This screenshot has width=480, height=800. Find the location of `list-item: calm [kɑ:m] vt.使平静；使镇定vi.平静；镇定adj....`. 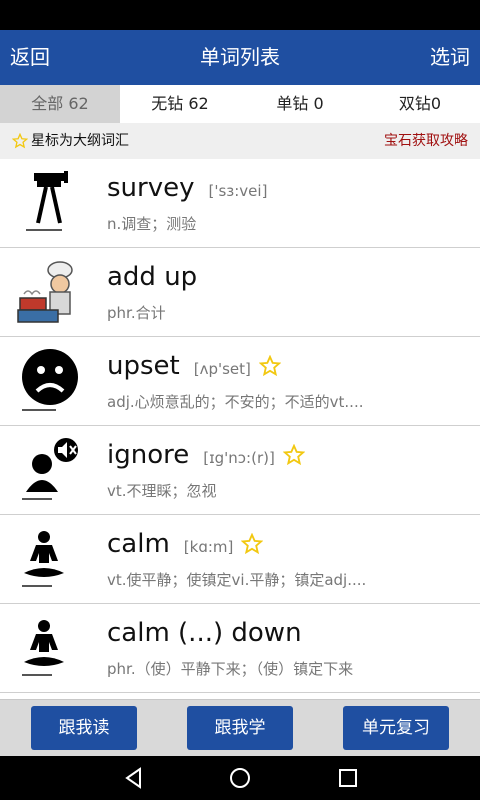

list-item: calm [kɑ:m] vt.使平静；使镇定vi.平静；镇定adj.... is located at coordinates (240, 559).